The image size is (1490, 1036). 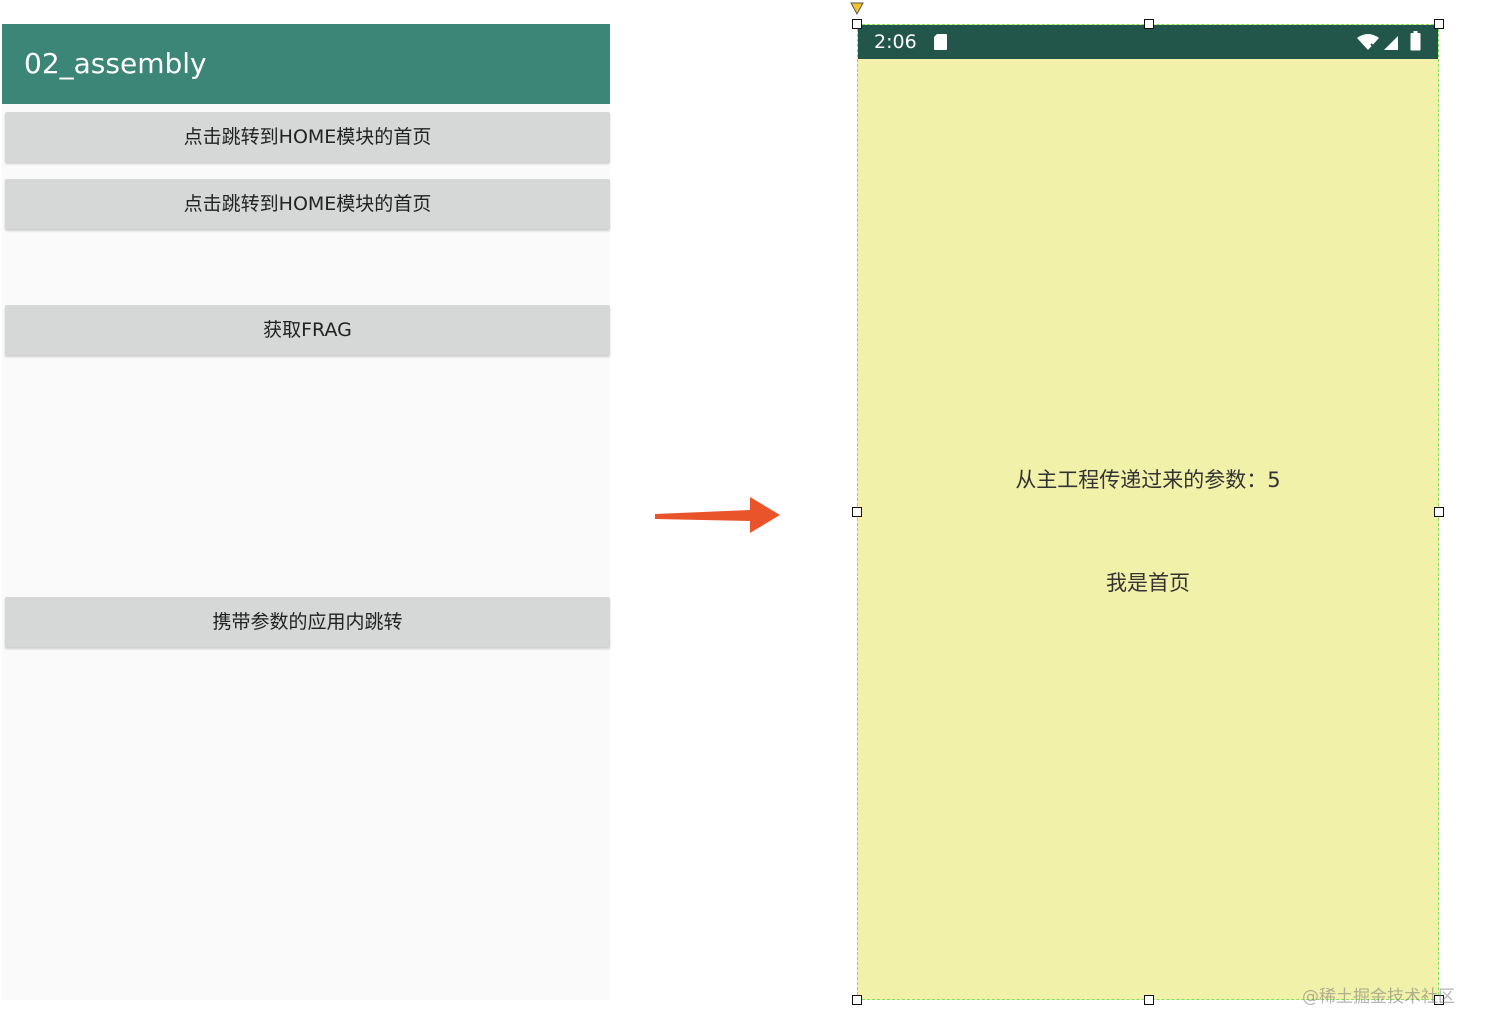 What do you see at coordinates (857, 9) in the screenshot?
I see `anchor-marker-icon` at bounding box center [857, 9].